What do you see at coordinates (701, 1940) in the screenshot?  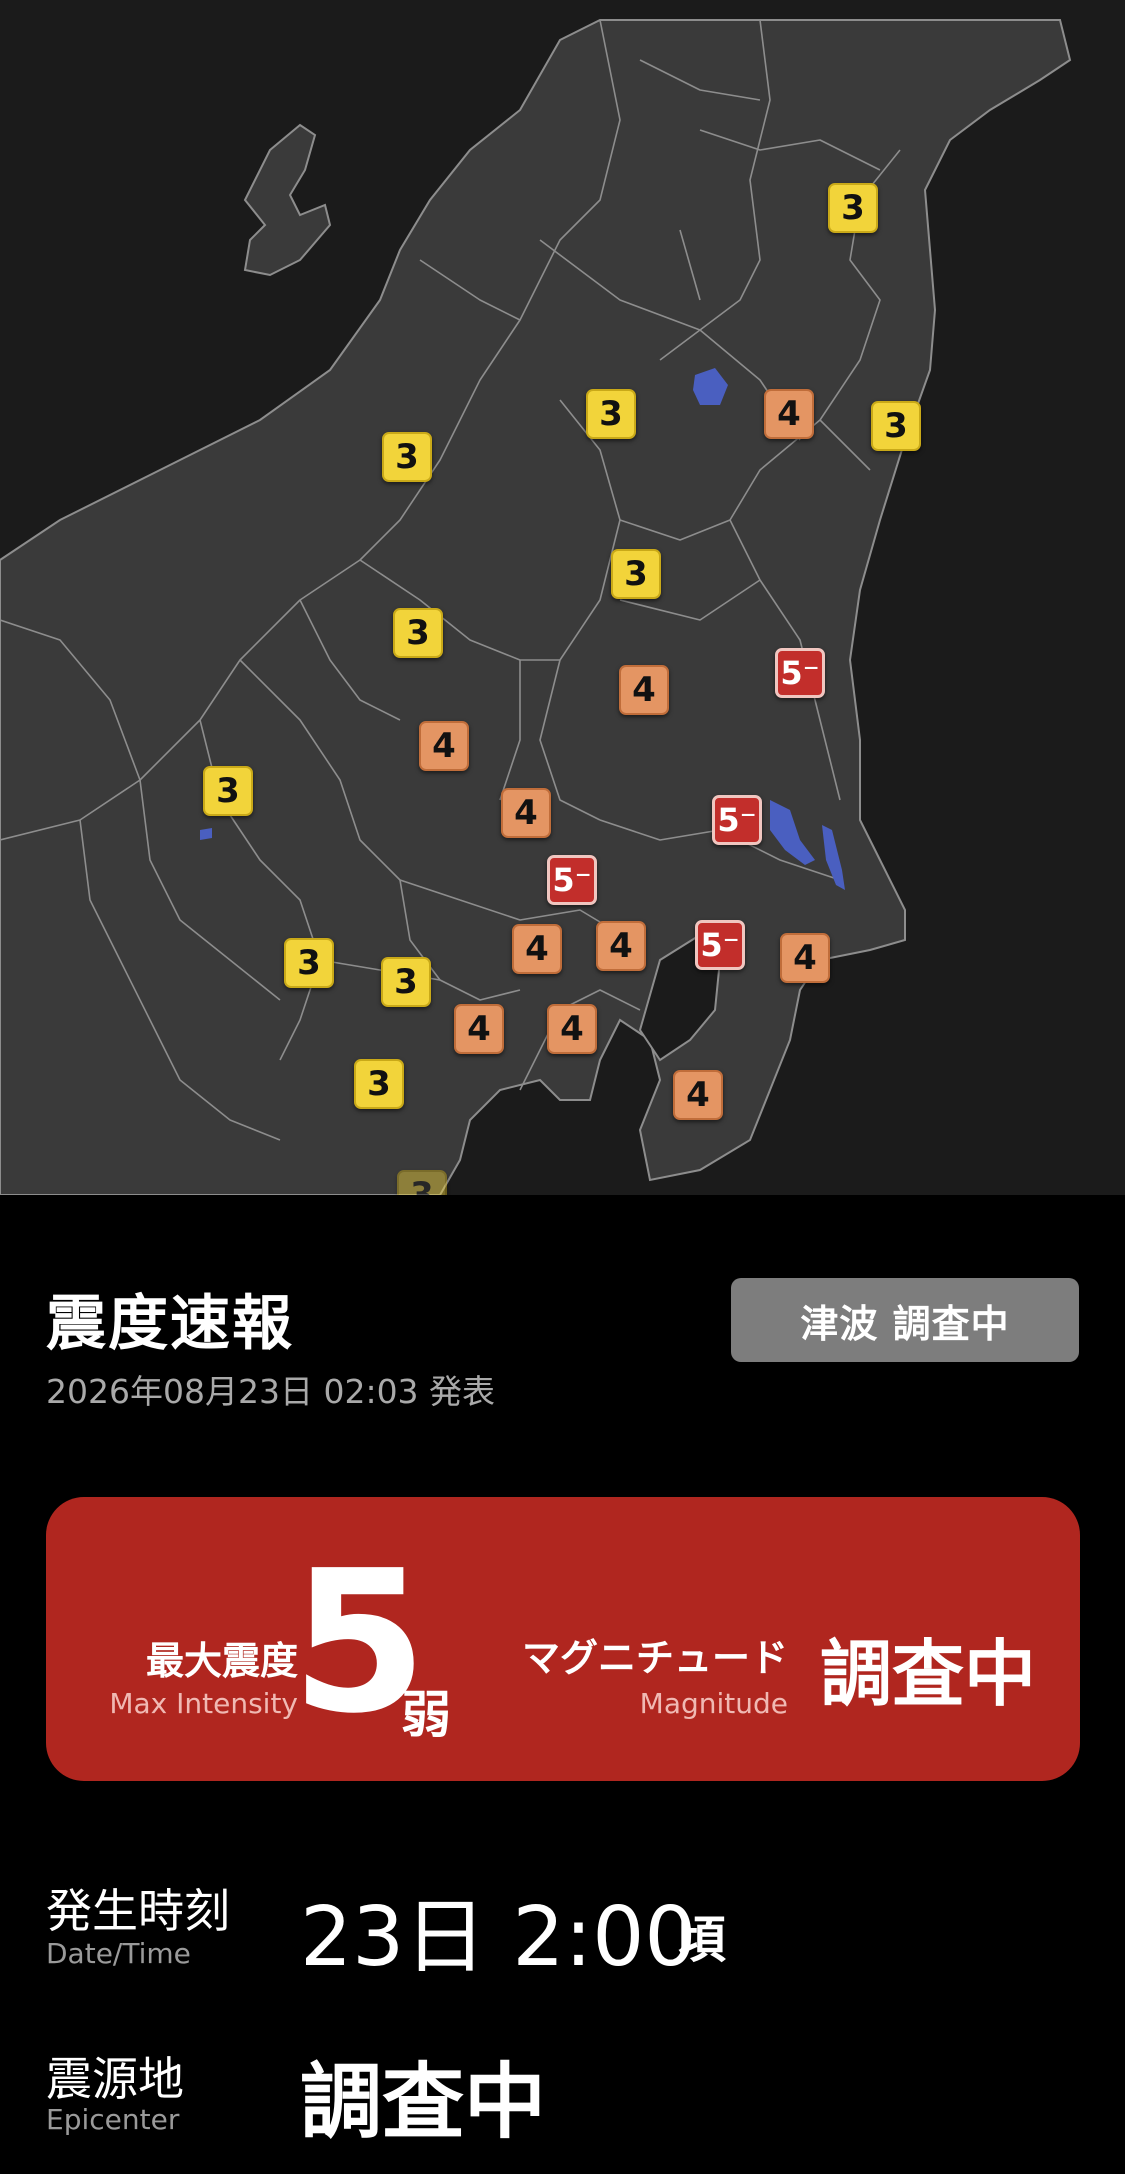 I see `datetime-suffix: 頃` at bounding box center [701, 1940].